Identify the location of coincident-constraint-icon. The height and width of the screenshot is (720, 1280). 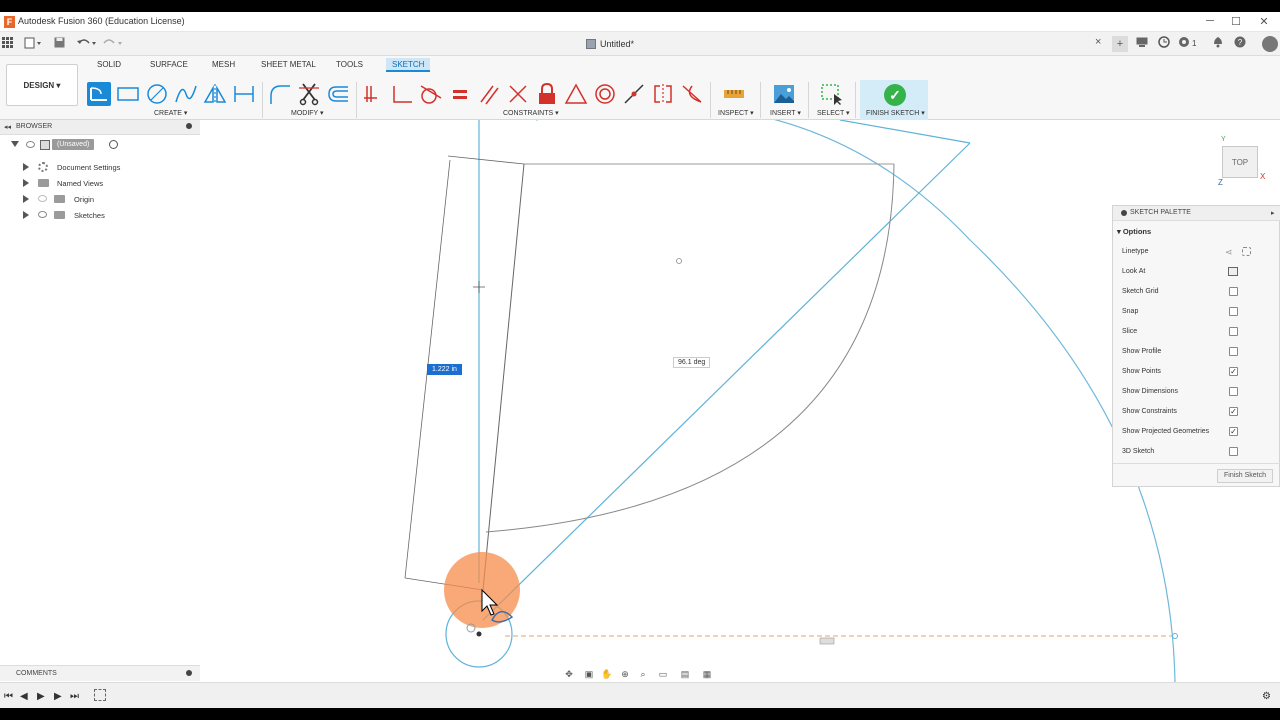
(402, 94).